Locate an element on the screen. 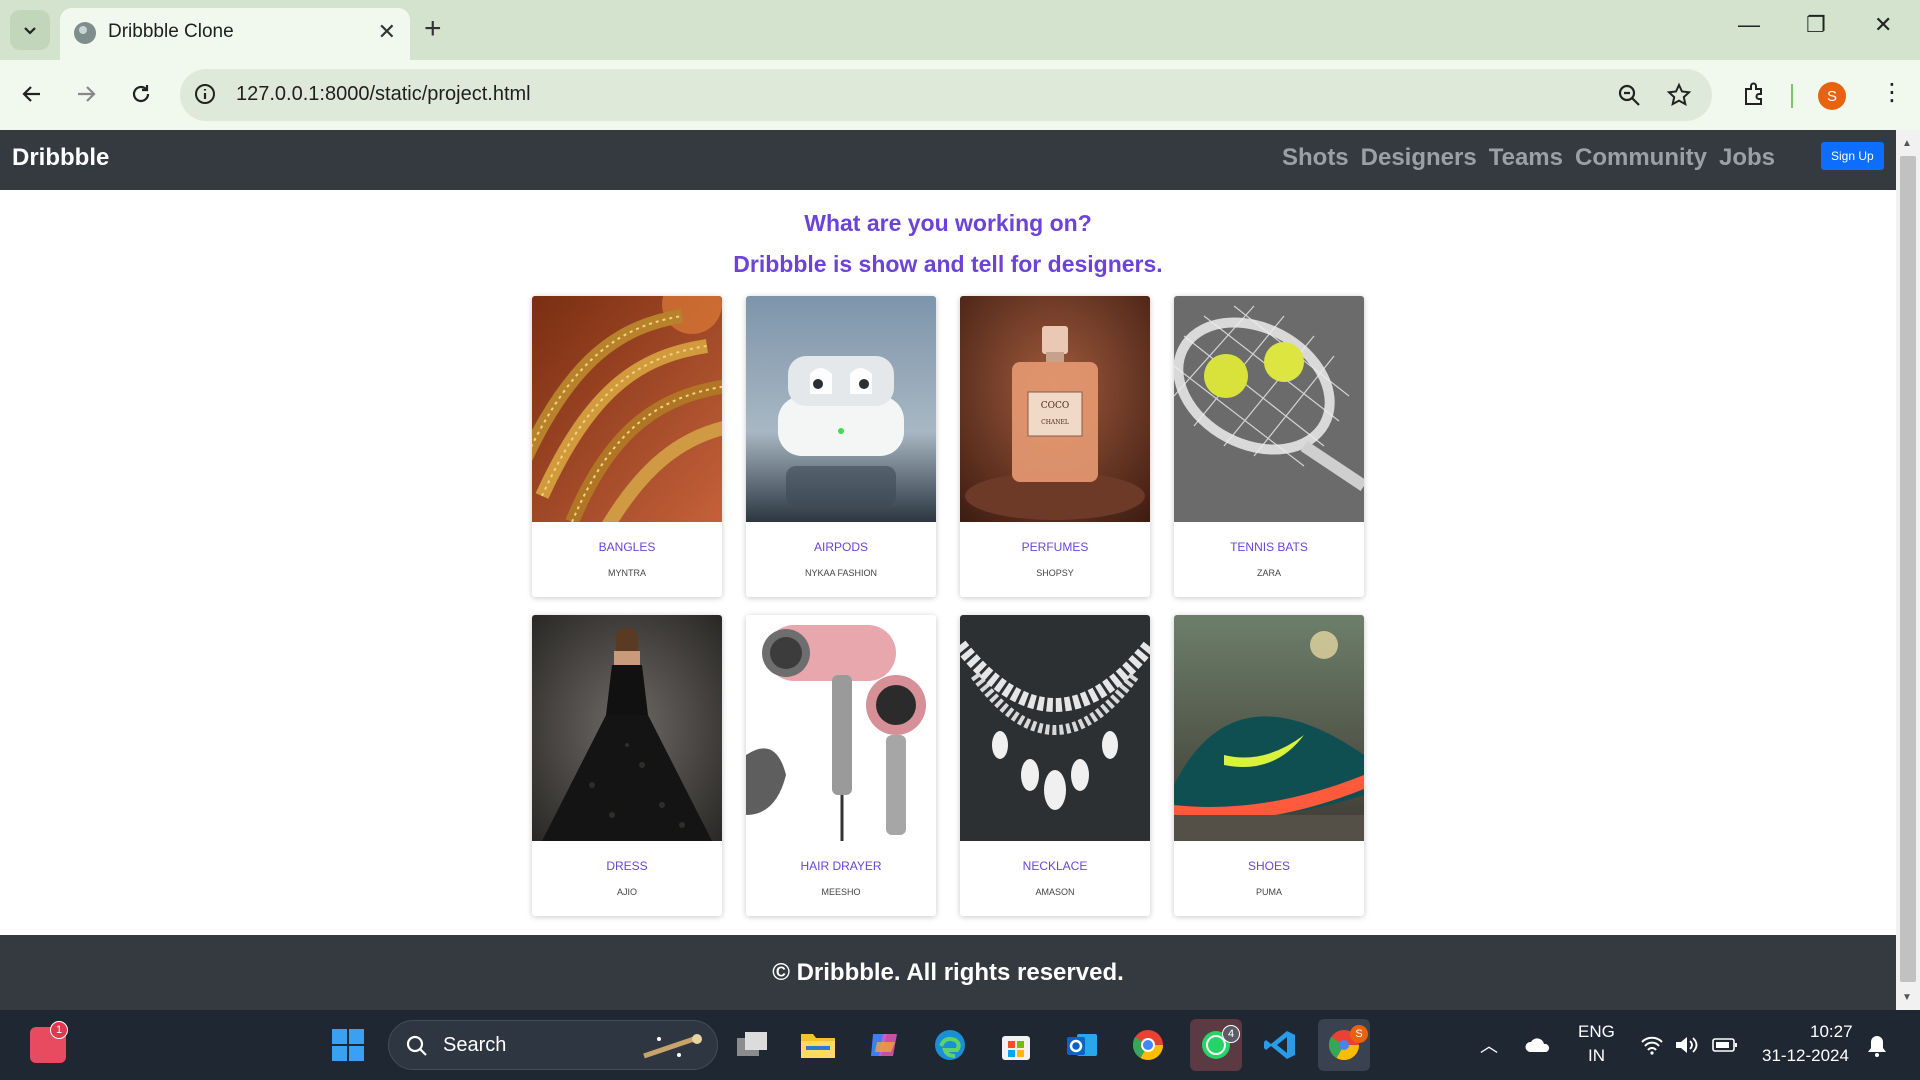 This screenshot has height=1080, width=1920. more-menu-icon: ⋮ is located at coordinates (1892, 92).